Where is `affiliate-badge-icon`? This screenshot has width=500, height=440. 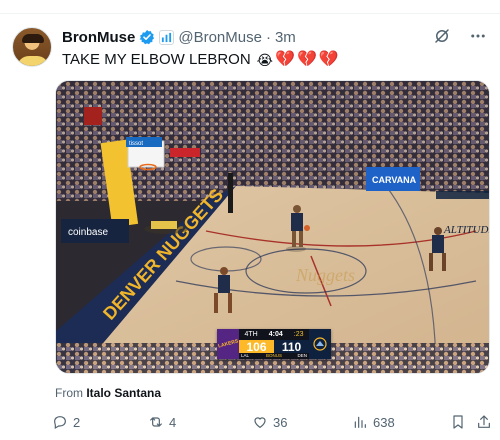
affiliate-badge-icon is located at coordinates (167, 37).